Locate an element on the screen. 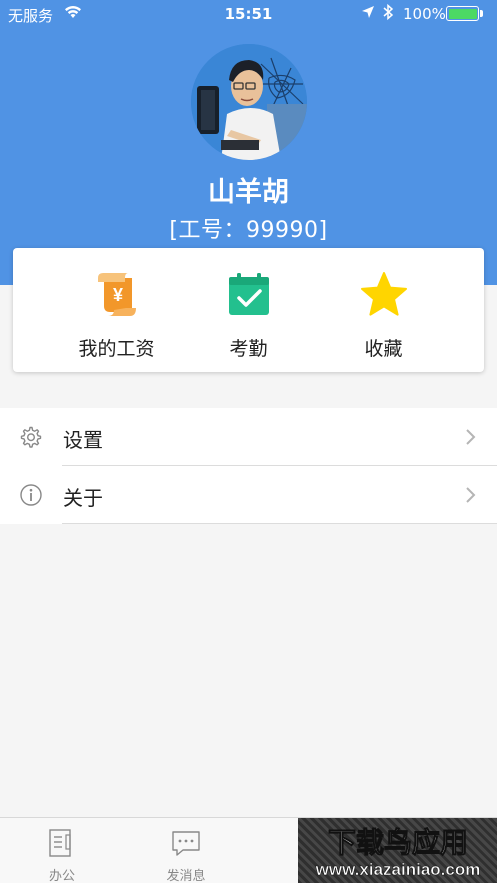  quick-actions-card: ¥ 我的工资 考勤 收藏 is located at coordinates (248, 310).